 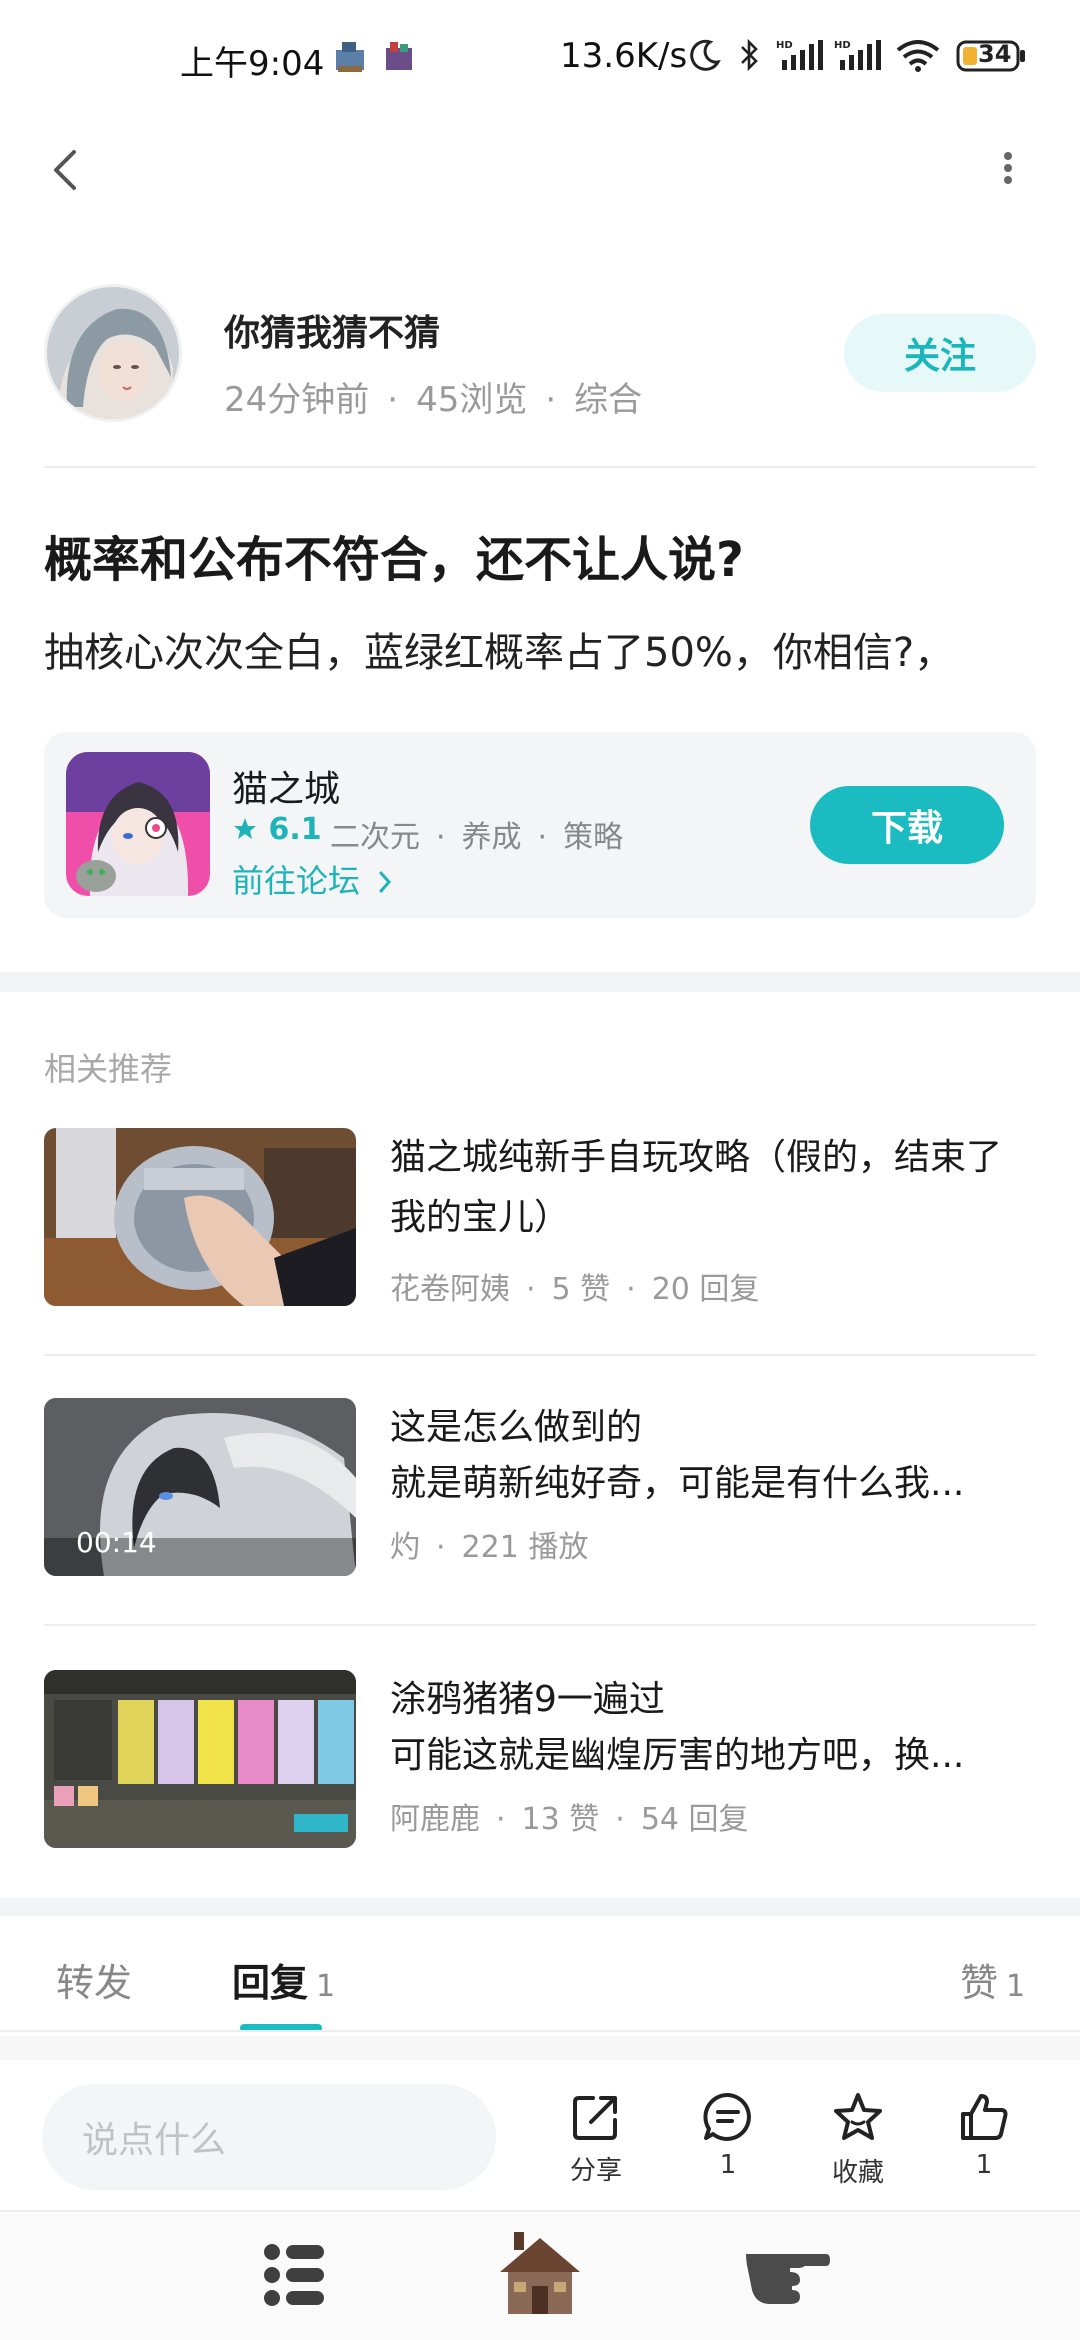 I want to click on bluetooth-icon, so click(x=750, y=55).